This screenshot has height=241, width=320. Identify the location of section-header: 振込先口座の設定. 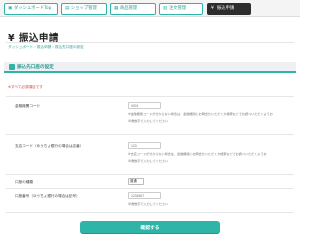
(150, 67).